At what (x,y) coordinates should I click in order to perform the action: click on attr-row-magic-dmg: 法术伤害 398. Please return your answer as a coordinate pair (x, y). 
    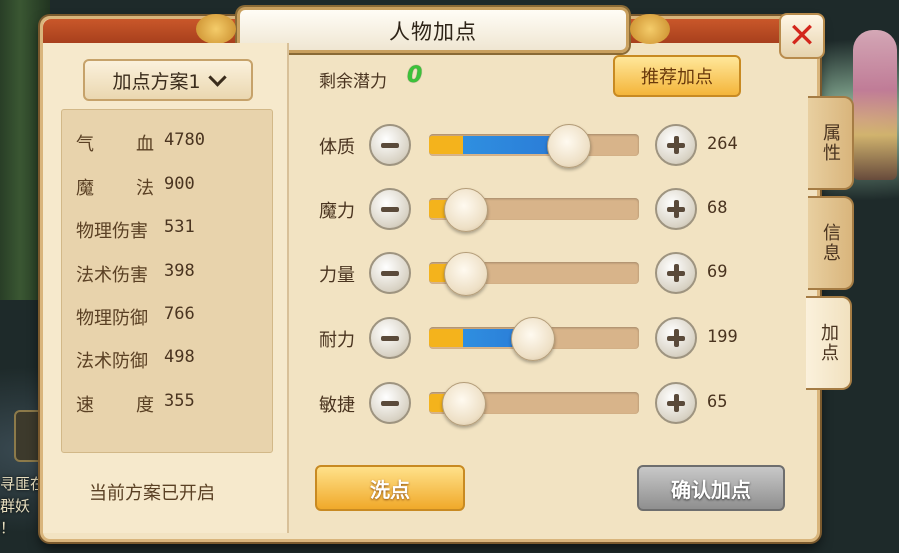
    Looking at the image, I should click on (171, 273).